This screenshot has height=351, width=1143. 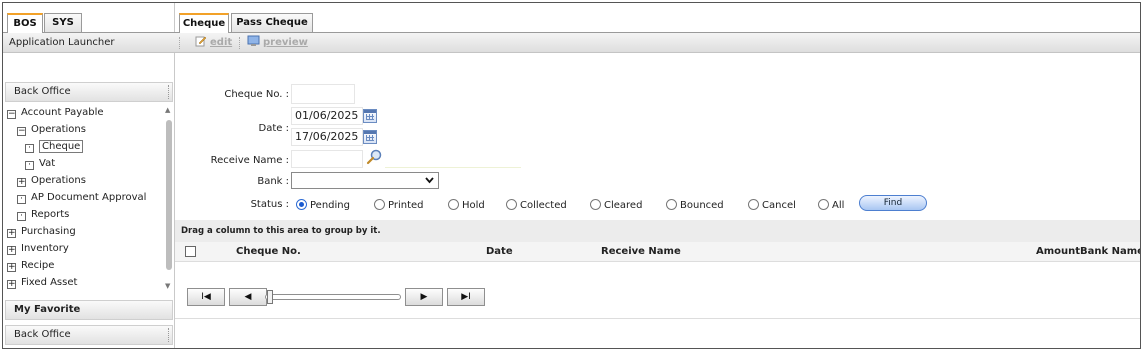 I want to click on tree-node-purchasing: + Purchasing, so click(x=41, y=231).